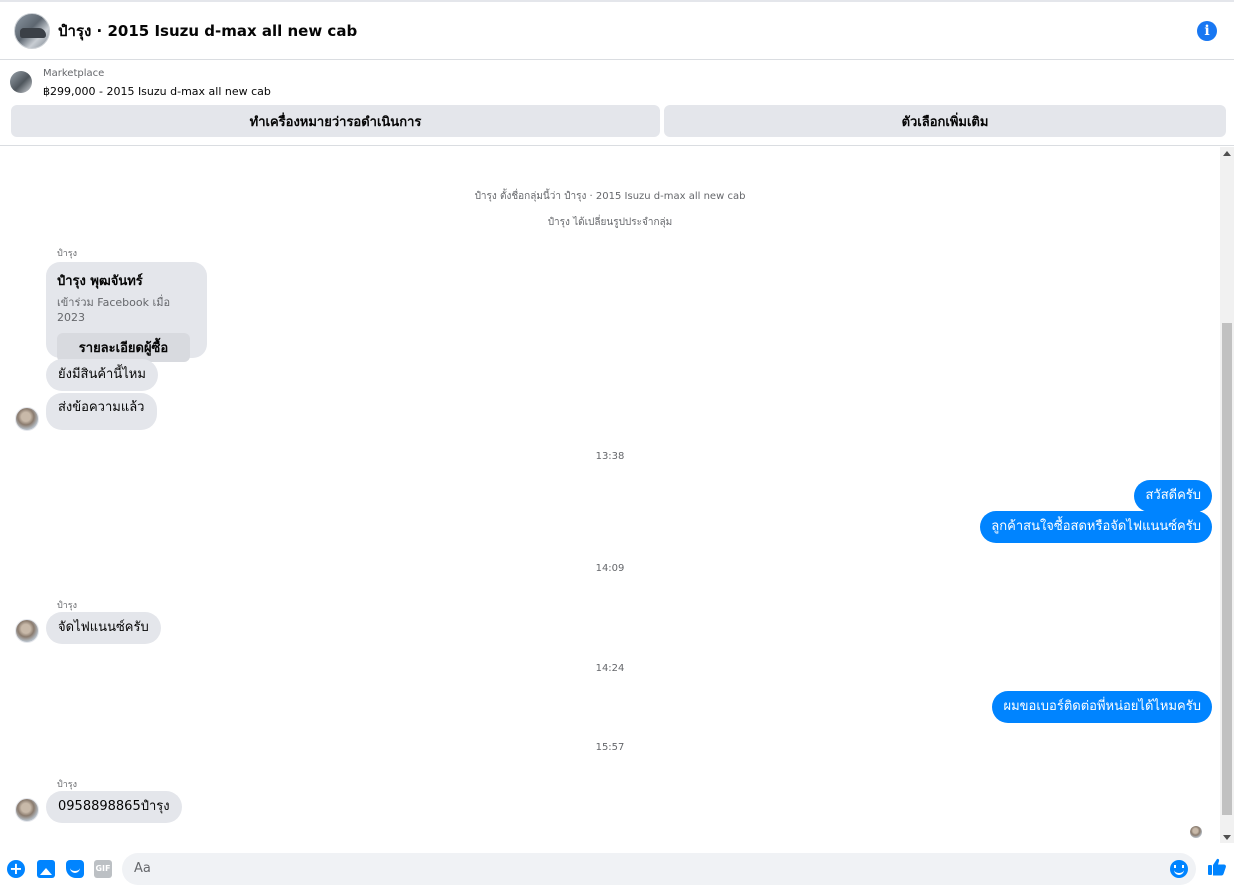 The image size is (1234, 890). Describe the element at coordinates (102, 375) in the screenshot. I see `message-bubble-in: ยังมีสินค้านี้ไหม` at that location.